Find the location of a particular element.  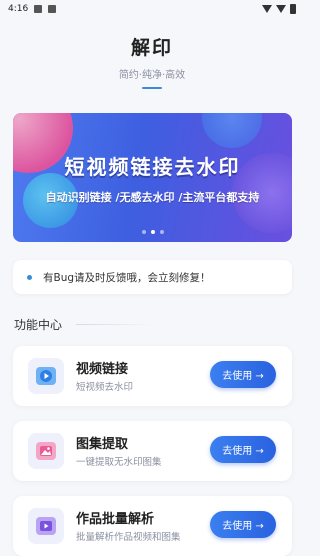

gallery-notification-icon is located at coordinates (38, 9).